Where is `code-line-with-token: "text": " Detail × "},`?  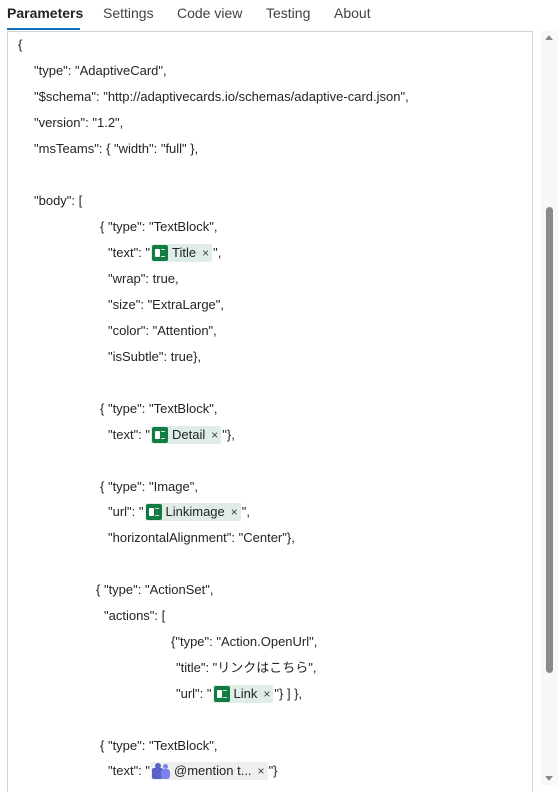 code-line-with-token: "text": " Detail × "}, is located at coordinates (171, 435).